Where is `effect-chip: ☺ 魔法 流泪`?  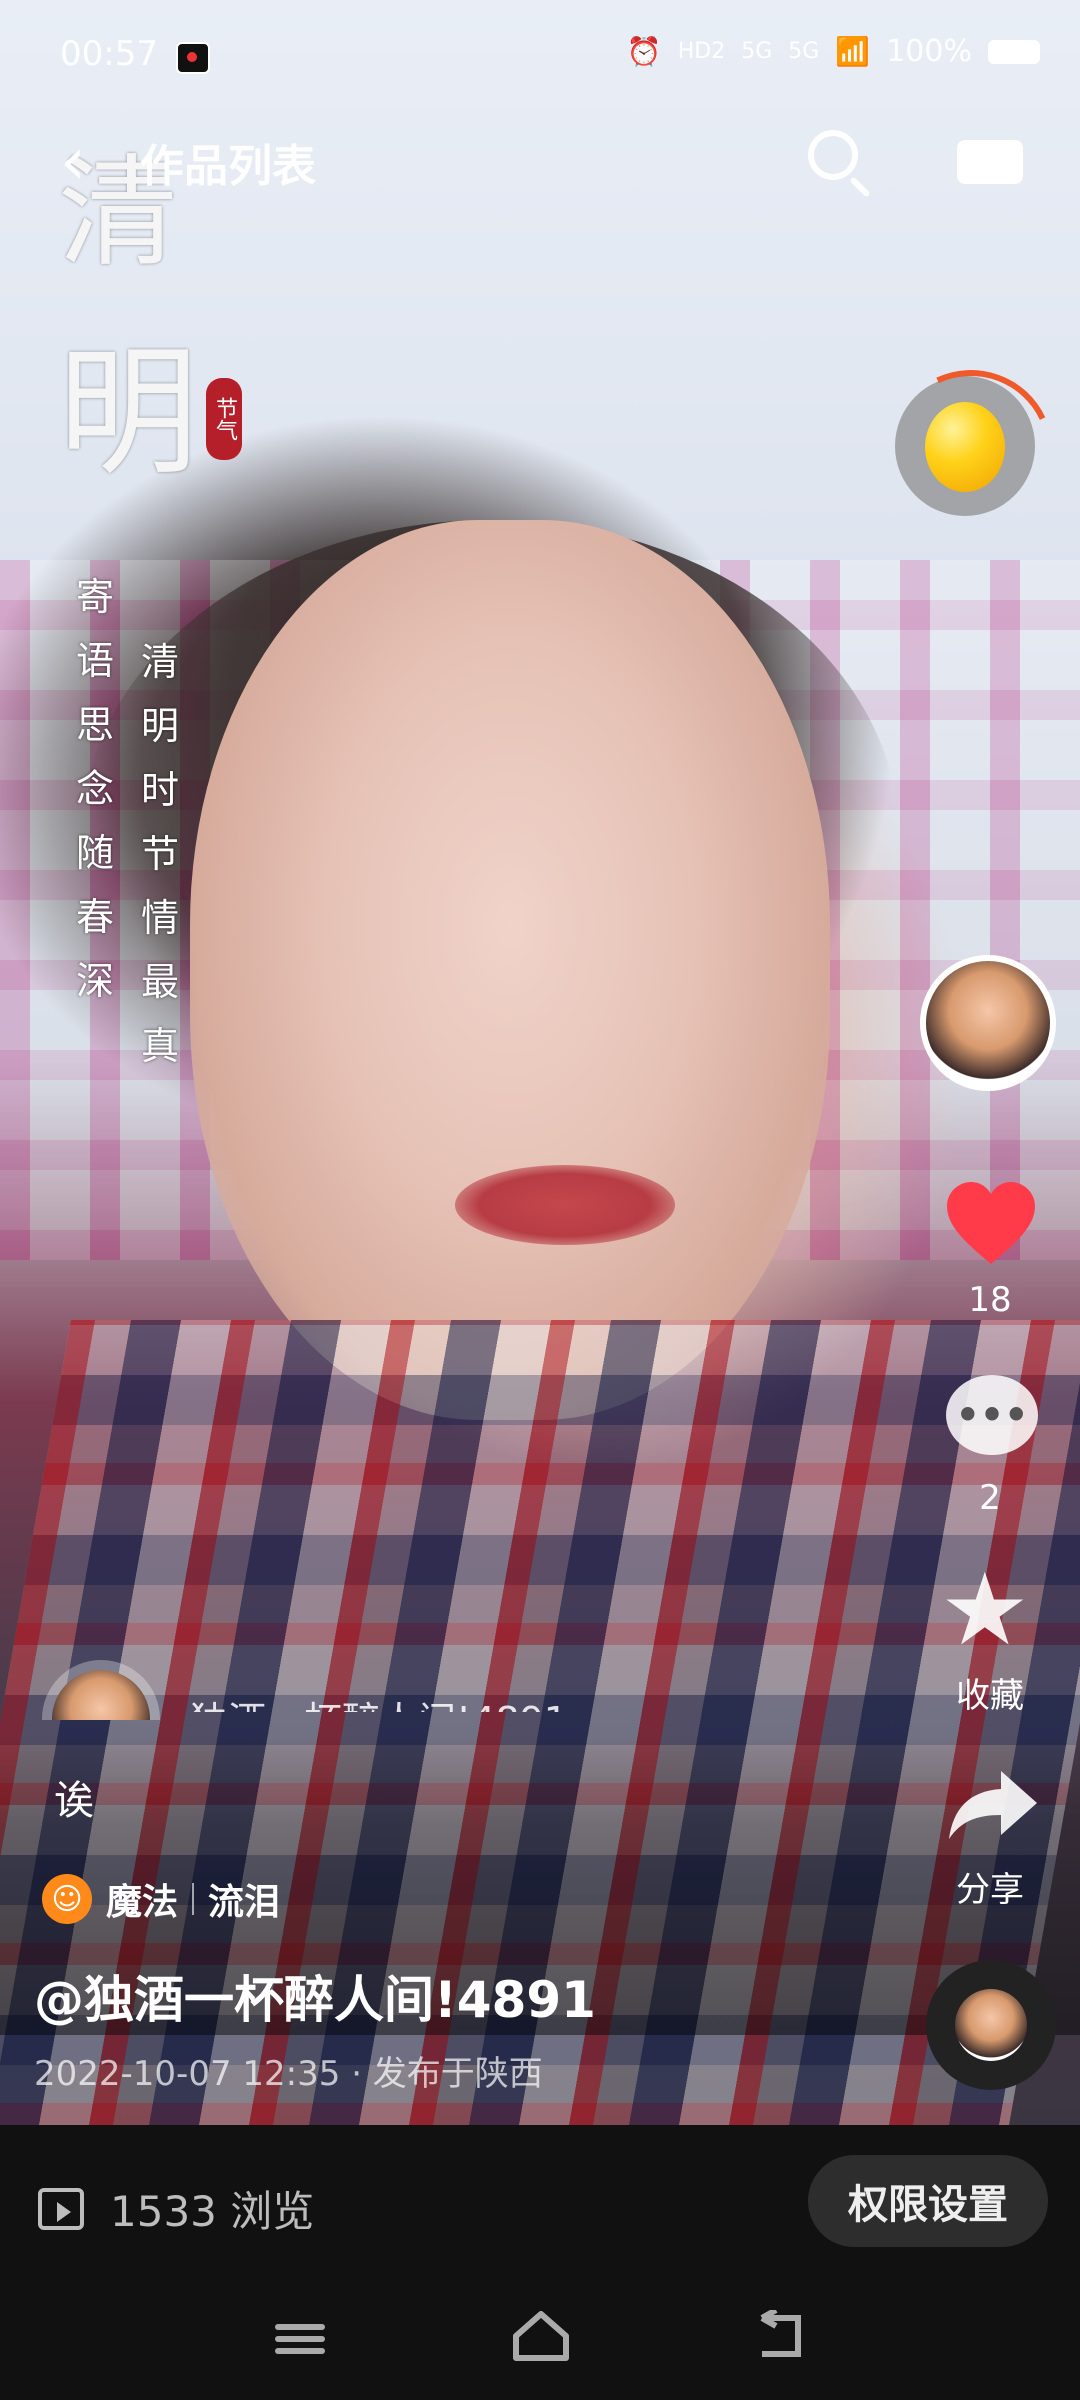
effect-chip: ☺ 魔法 流泪 is located at coordinates (161, 1899).